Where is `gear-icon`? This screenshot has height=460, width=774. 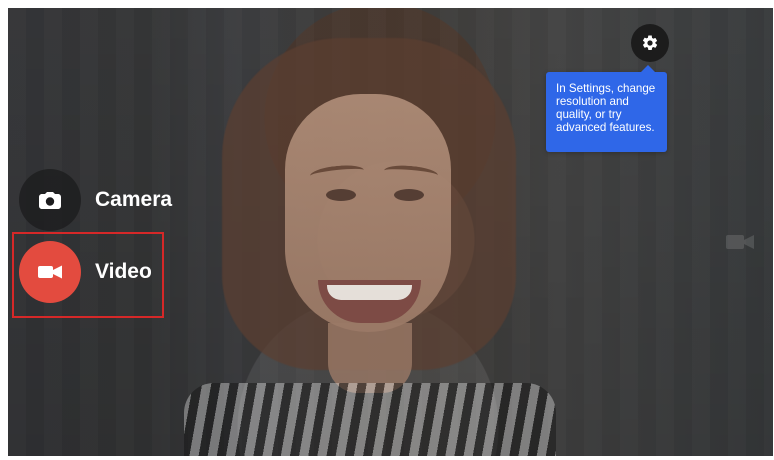
gear-icon is located at coordinates (650, 42).